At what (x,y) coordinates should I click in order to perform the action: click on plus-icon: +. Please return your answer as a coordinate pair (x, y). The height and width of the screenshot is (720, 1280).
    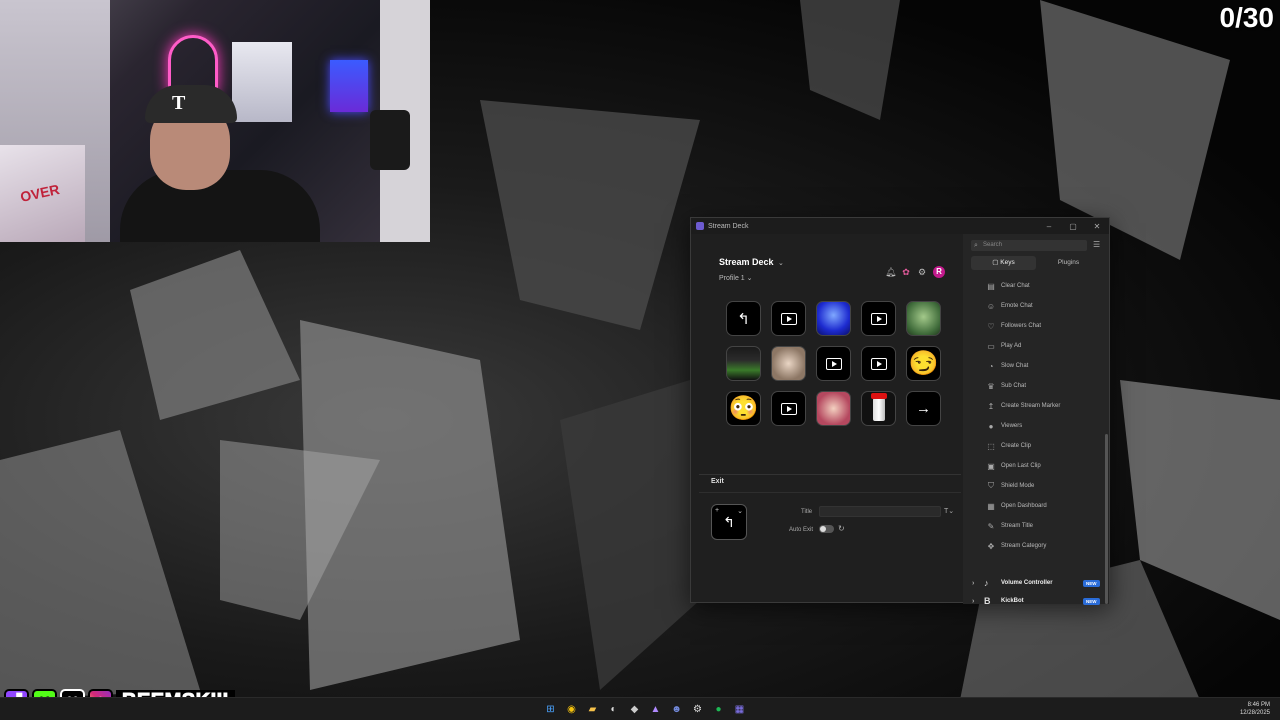
    Looking at the image, I should click on (717, 510).